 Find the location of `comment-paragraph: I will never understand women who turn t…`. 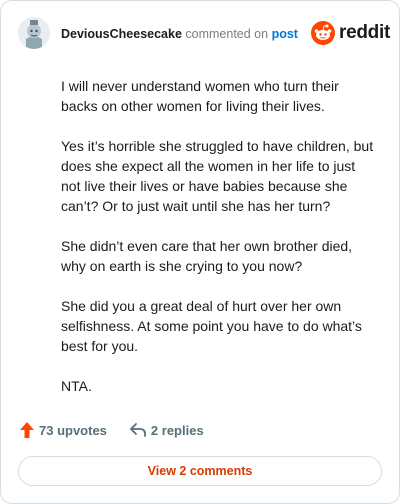

comment-paragraph: I will never understand women who turn t… is located at coordinates (200, 96).